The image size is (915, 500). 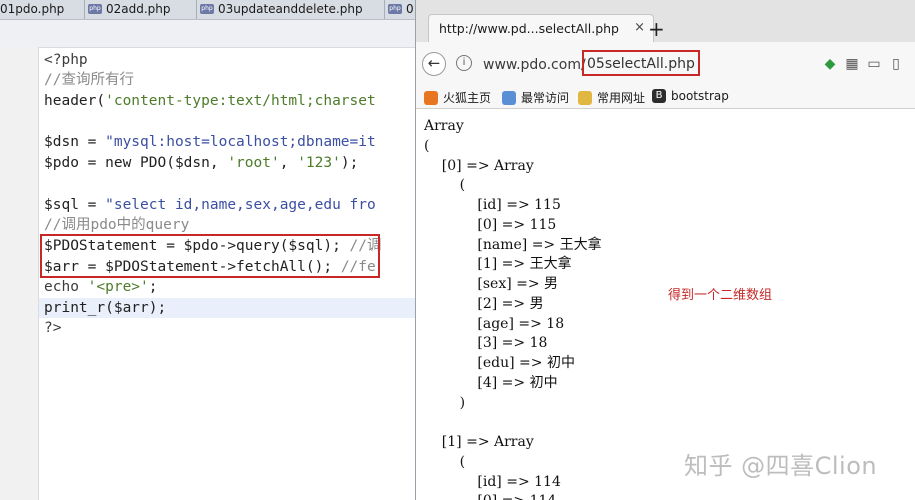 I want to click on code-line: ?>, so click(x=53, y=328).